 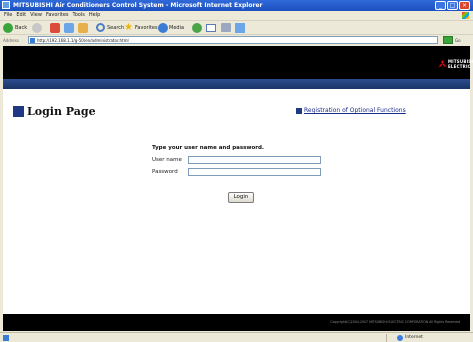 I want to click on page-status-icon, so click(x=6, y=338).